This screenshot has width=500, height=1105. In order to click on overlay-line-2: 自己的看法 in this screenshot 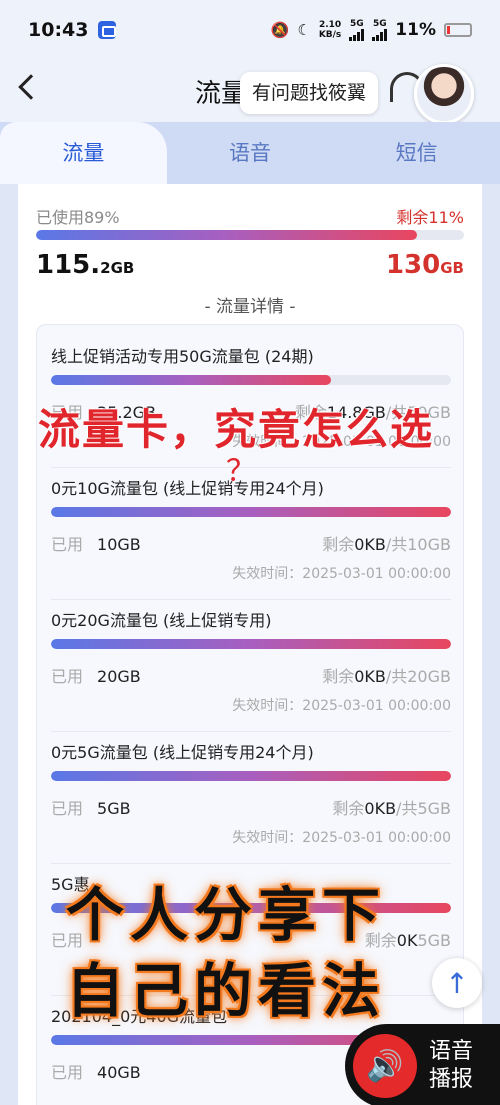, I will do `click(226, 991)`.